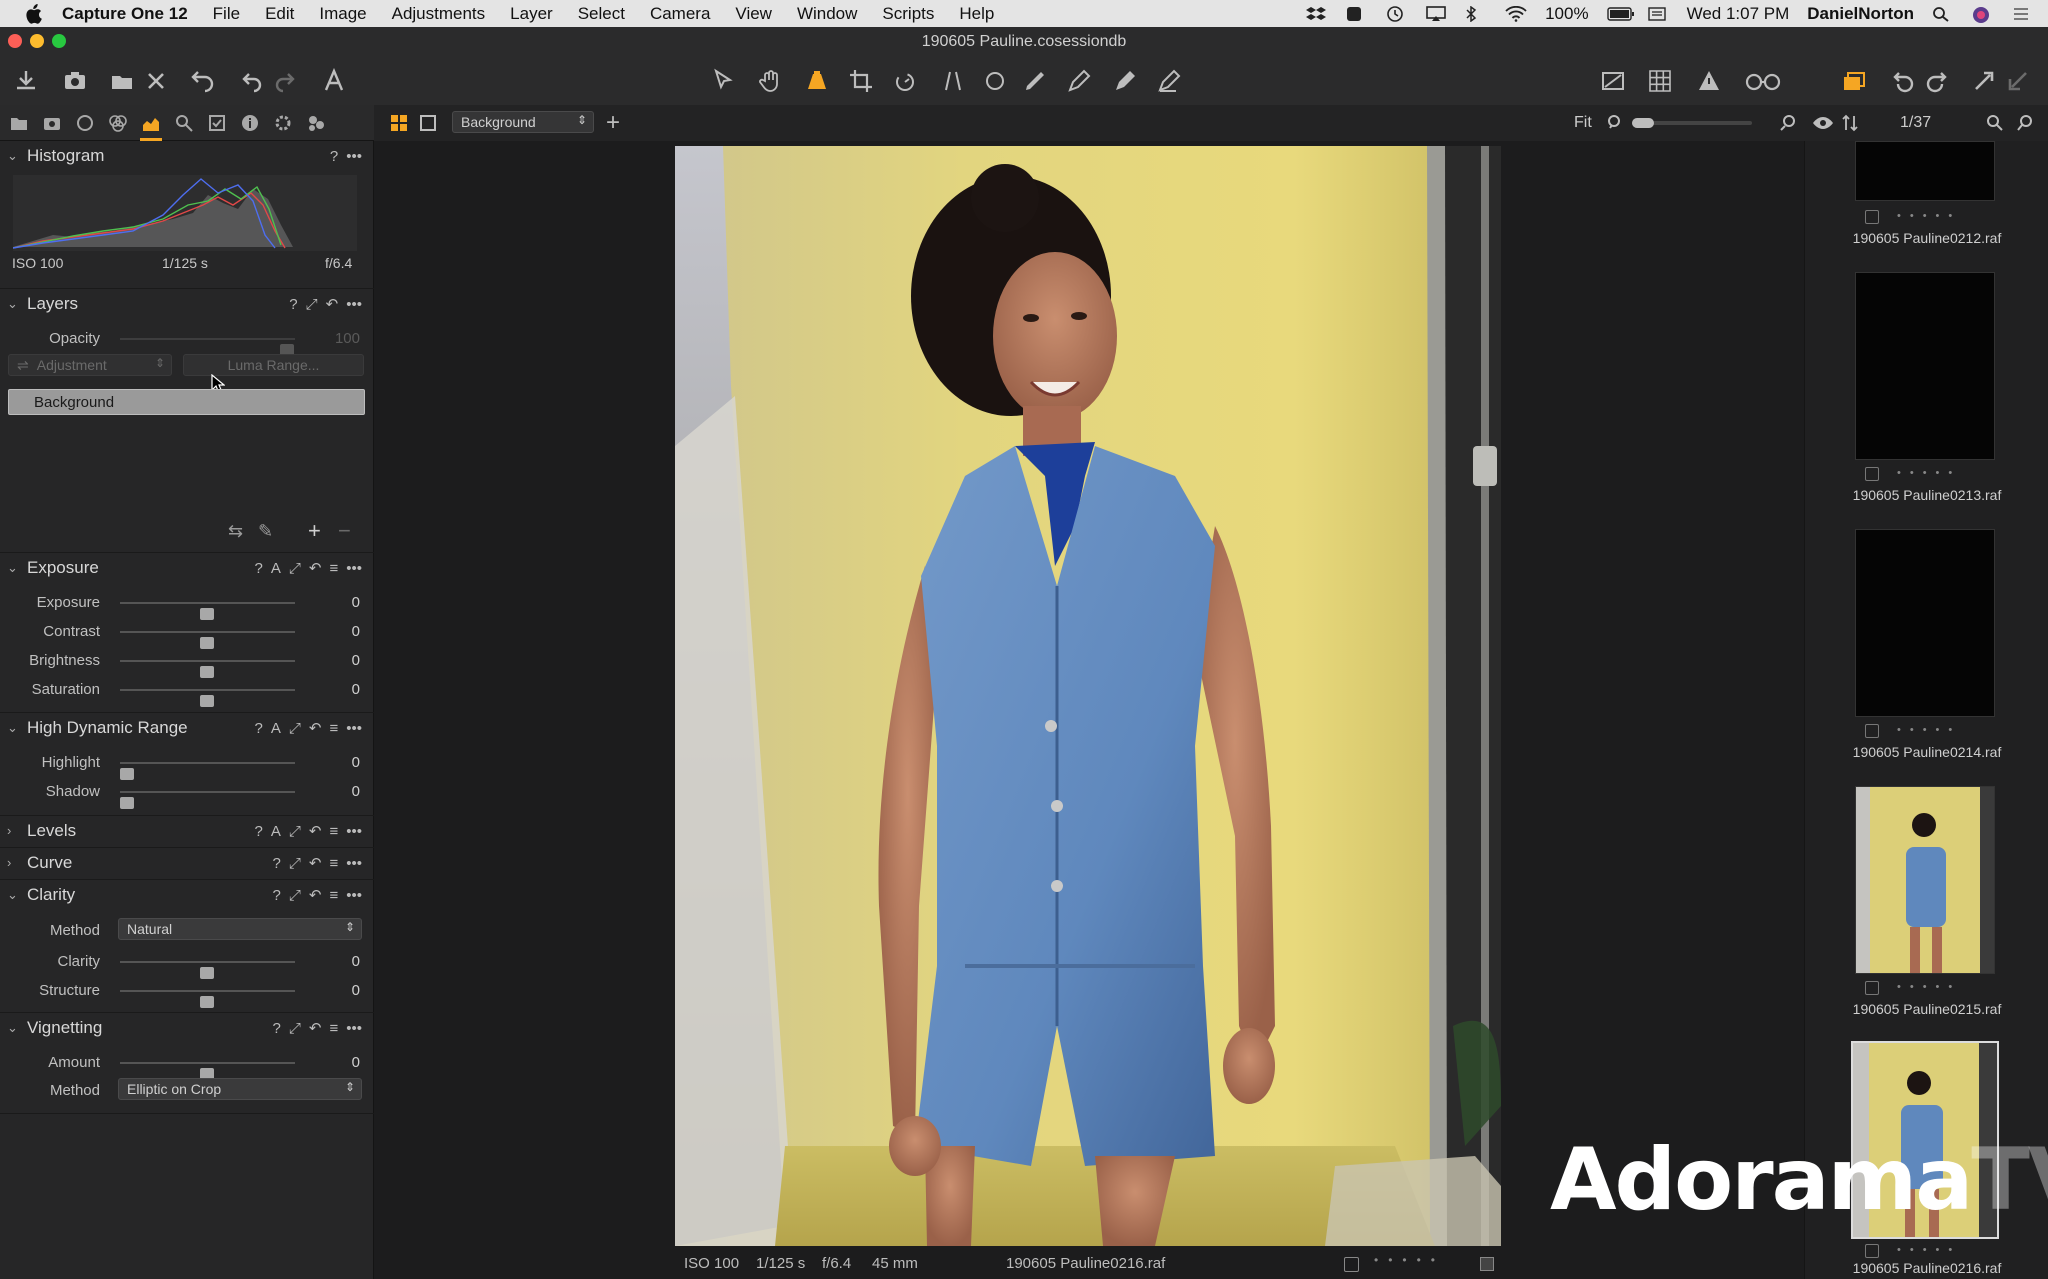 The image size is (2048, 1279). I want to click on hdr-header: ⌄ High Dynamic Range ? A ⤢ ↶ ≡ •••, so click(187, 727).